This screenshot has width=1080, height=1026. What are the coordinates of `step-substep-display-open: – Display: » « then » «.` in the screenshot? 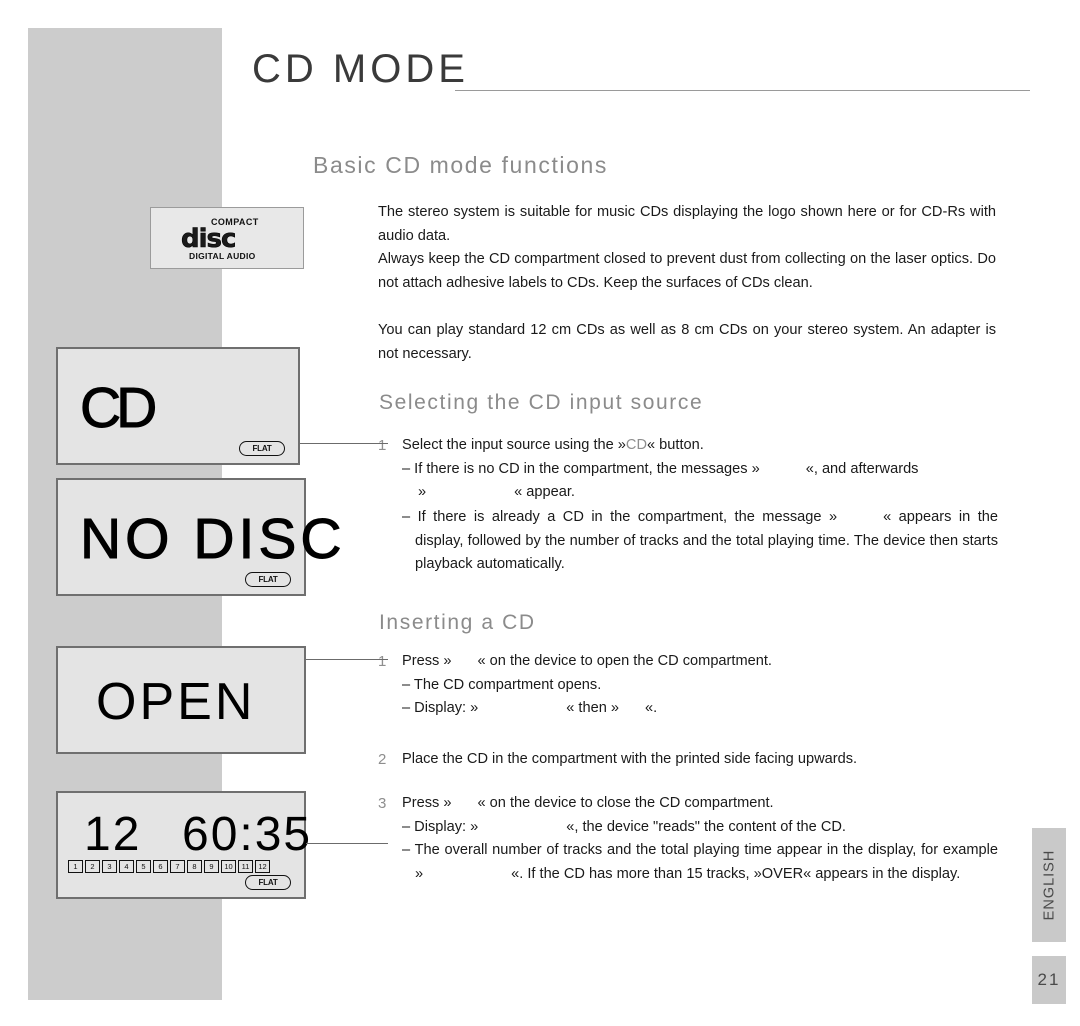 It's located at (700, 709).